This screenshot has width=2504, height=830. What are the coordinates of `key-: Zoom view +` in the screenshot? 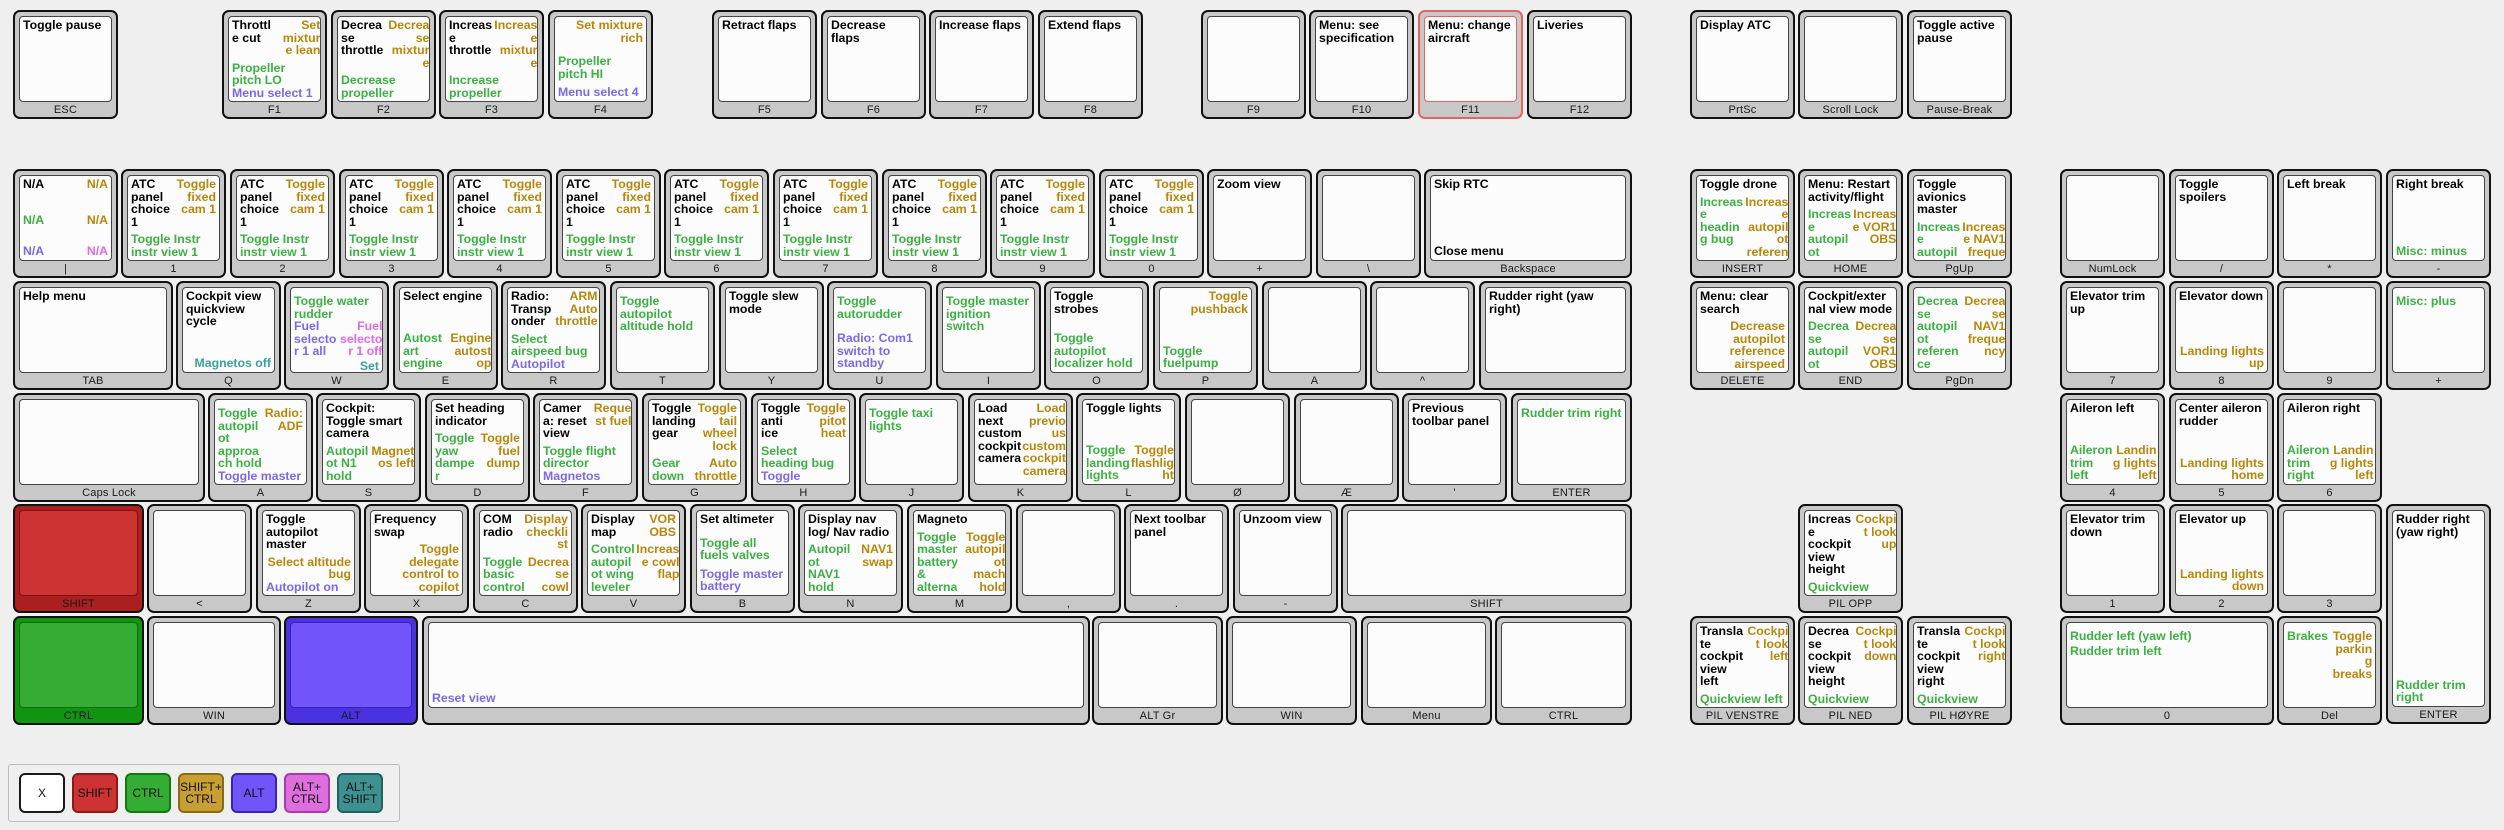 It's located at (1259, 223).